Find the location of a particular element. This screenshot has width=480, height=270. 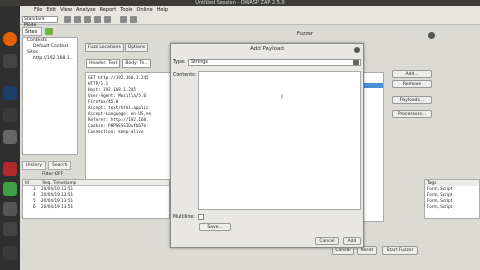

burp-icon is located at coordinates (10, 137).